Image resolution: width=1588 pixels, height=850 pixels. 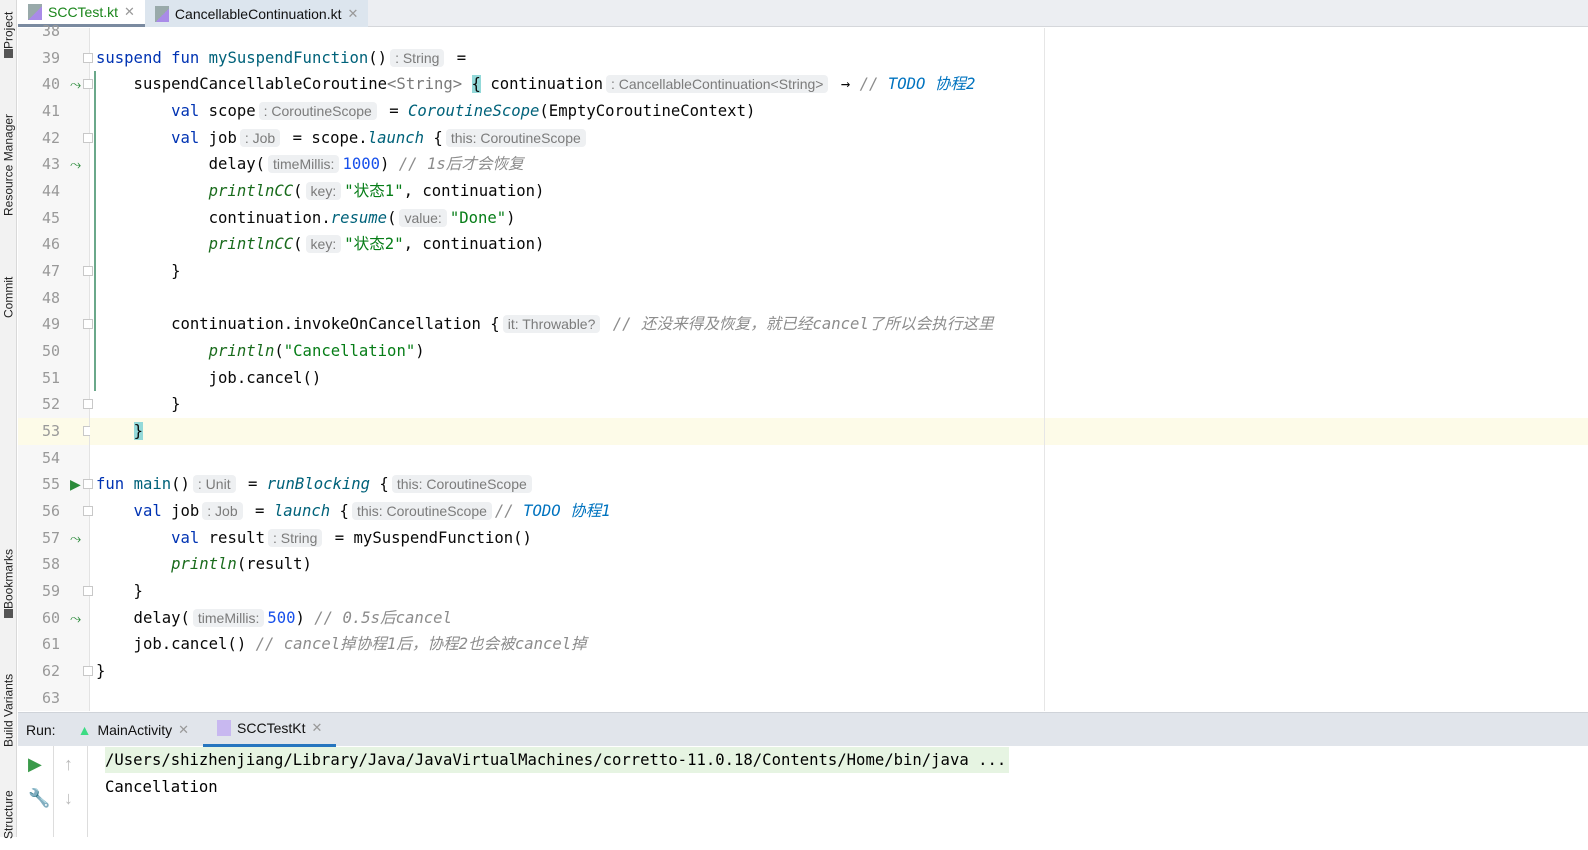 I want to click on code-token: →, so click(x=845, y=84).